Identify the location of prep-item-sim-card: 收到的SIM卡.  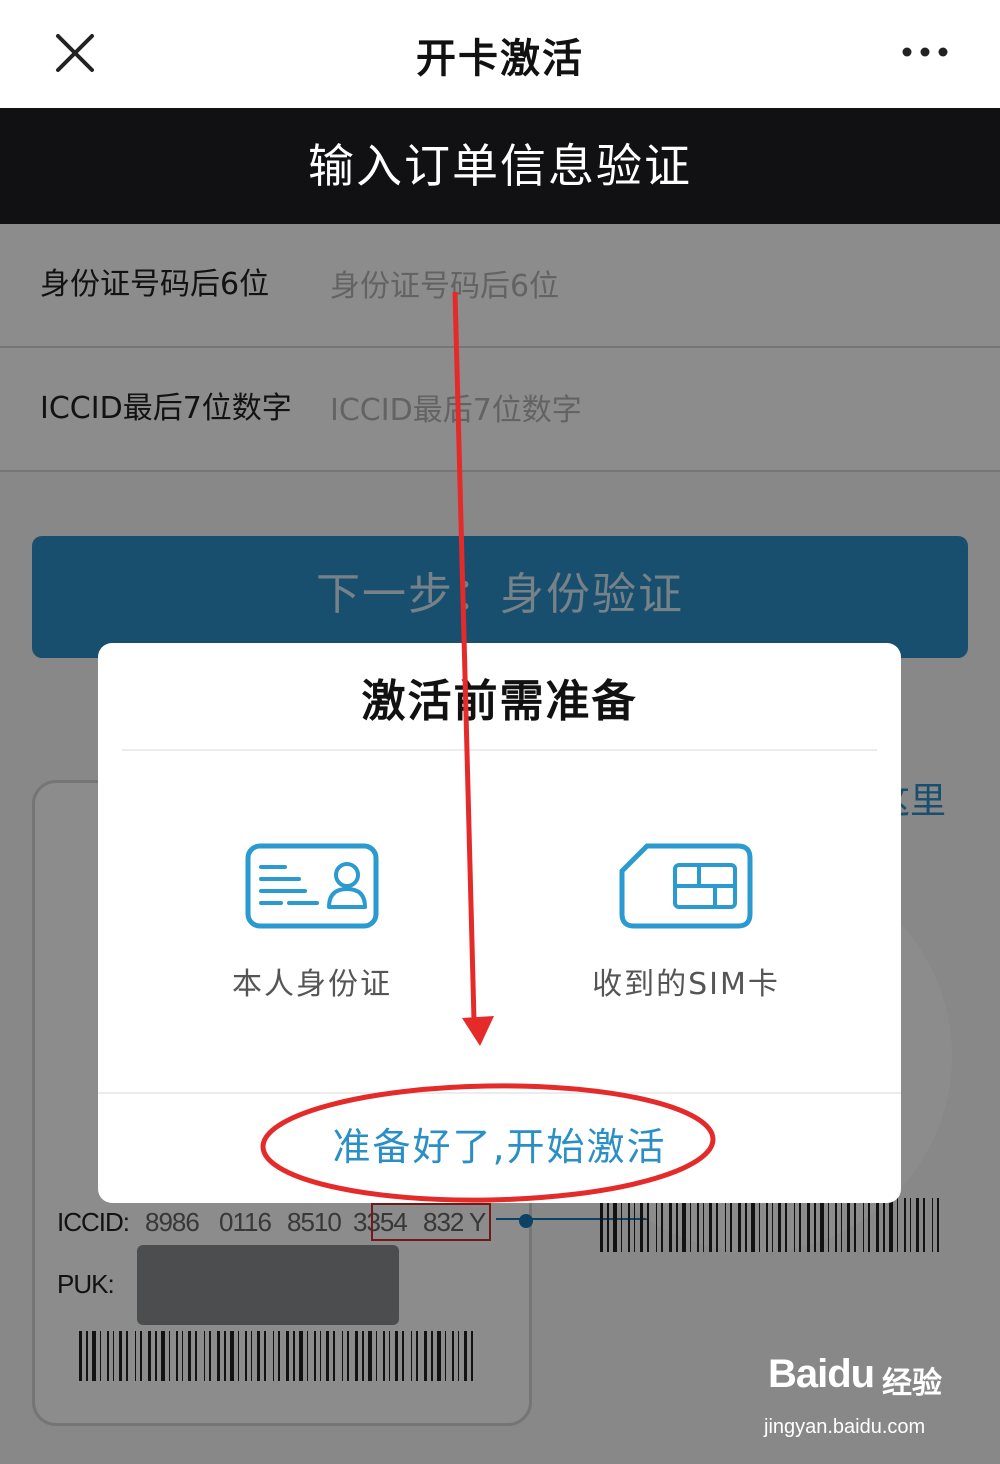
(686, 923).